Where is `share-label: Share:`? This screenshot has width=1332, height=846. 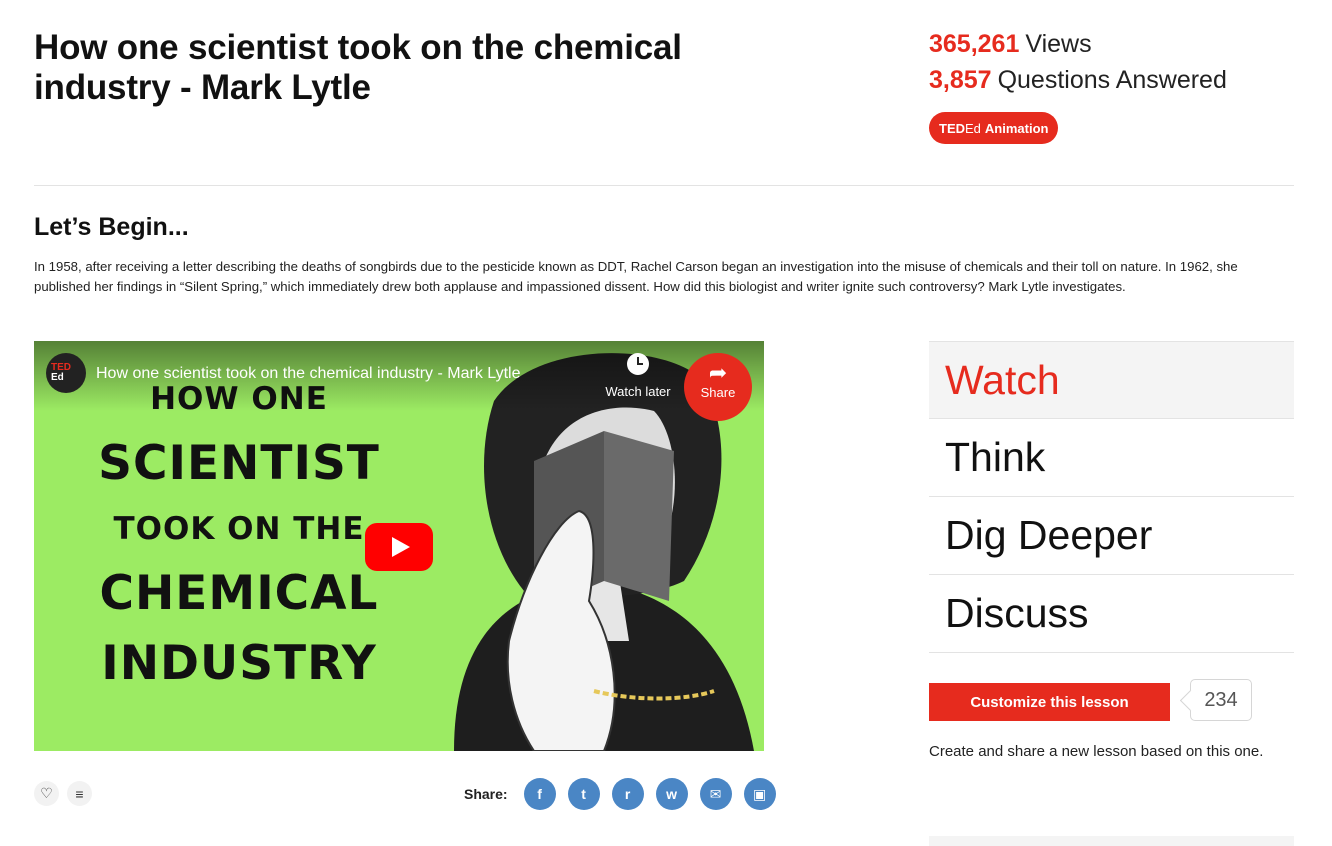
share-label: Share: is located at coordinates (486, 794).